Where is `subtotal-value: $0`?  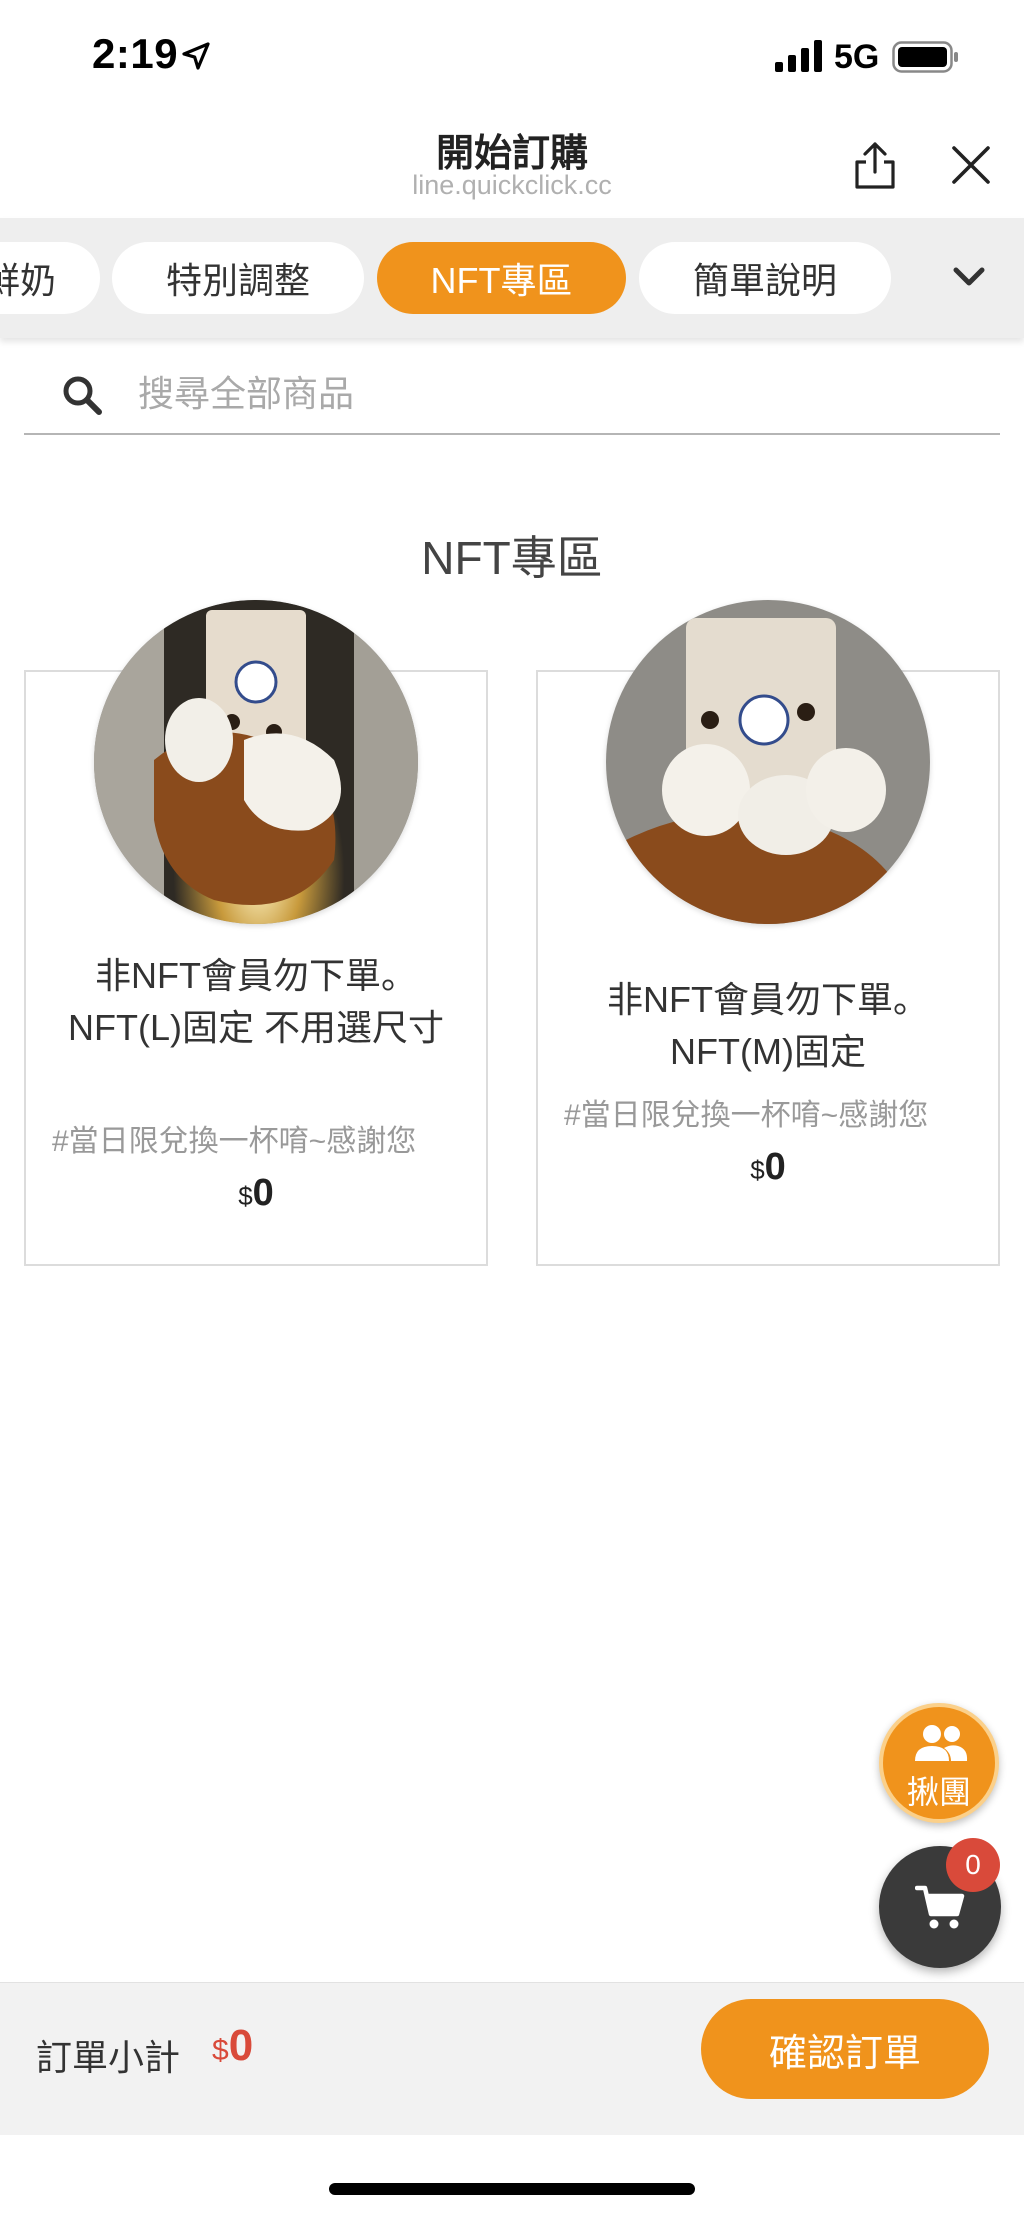
subtotal-value: $0 is located at coordinates (233, 2045).